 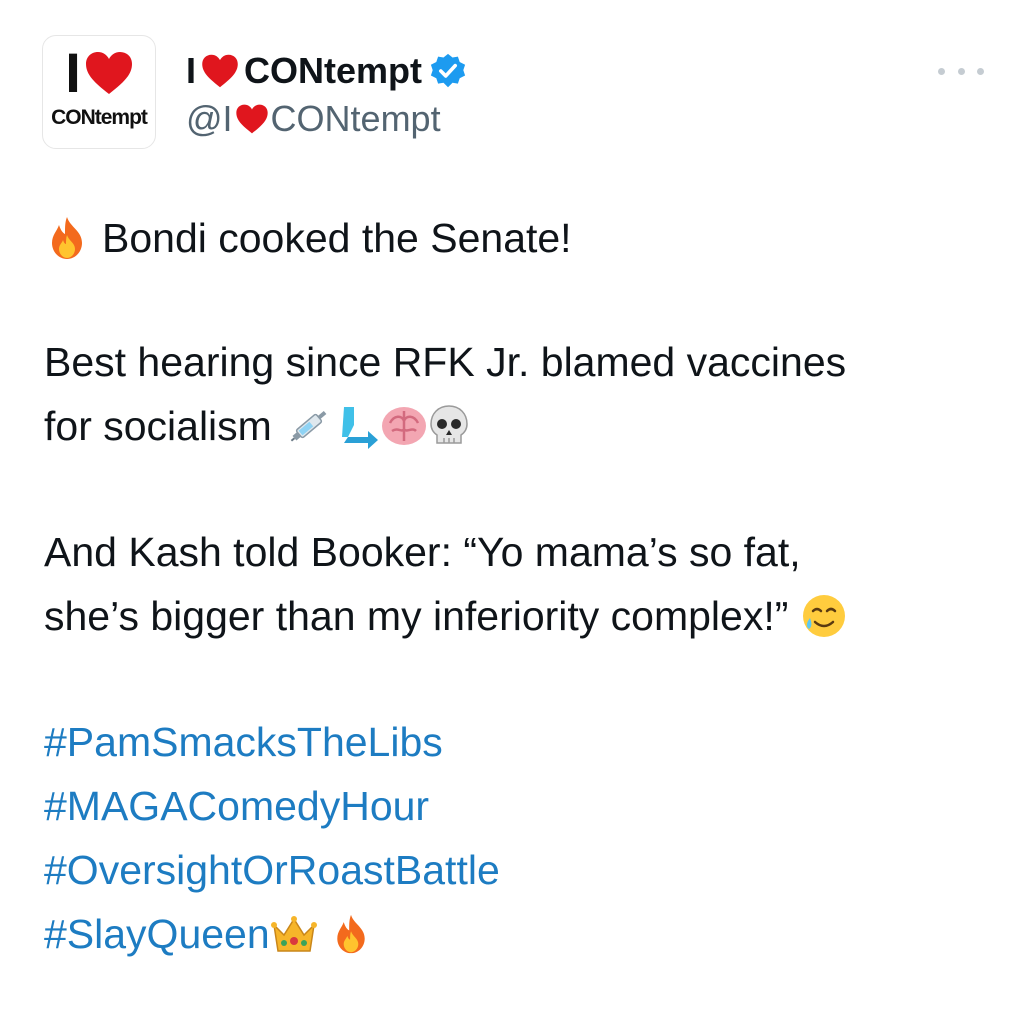 I want to click on smiling-tear-icon, so click(x=824, y=616).